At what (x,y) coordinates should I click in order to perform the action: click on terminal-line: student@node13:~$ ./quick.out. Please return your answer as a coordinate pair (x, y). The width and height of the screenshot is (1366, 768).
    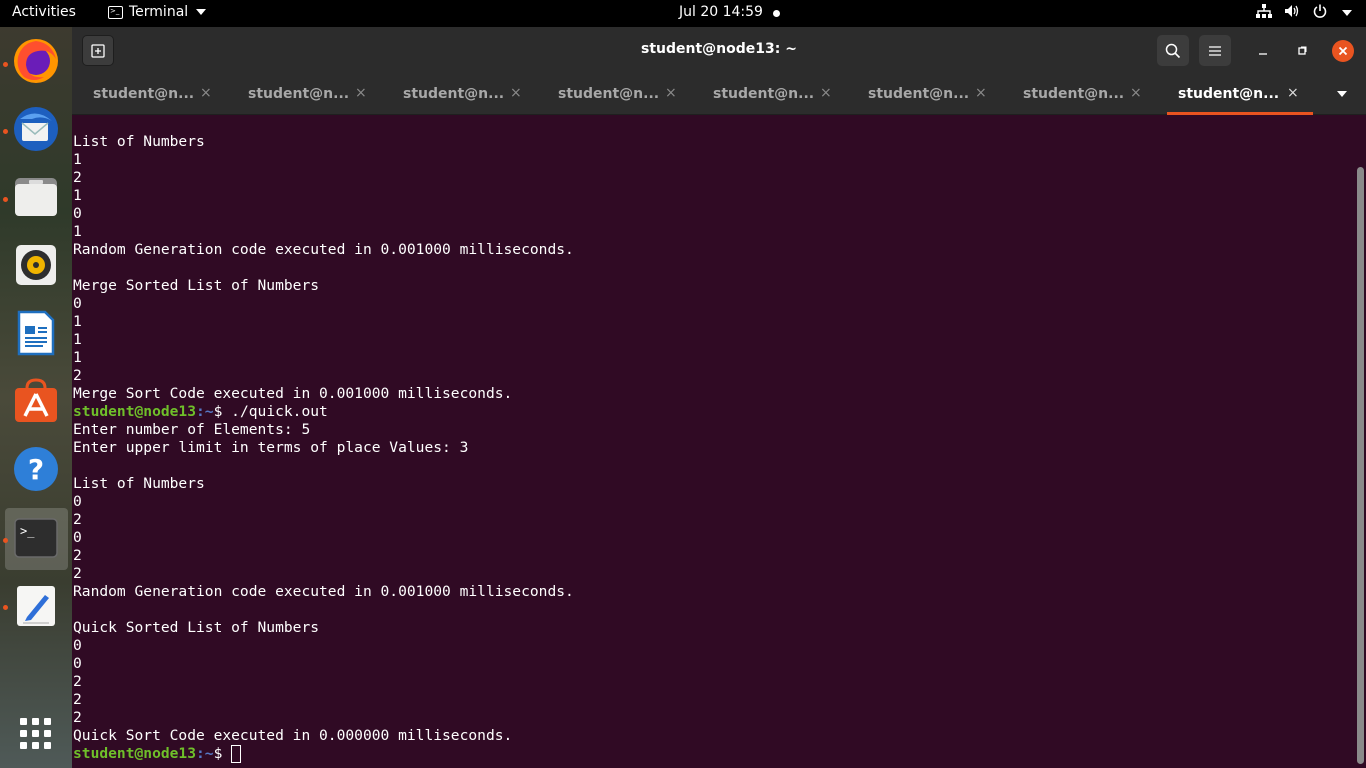
    Looking at the image, I should click on (715, 412).